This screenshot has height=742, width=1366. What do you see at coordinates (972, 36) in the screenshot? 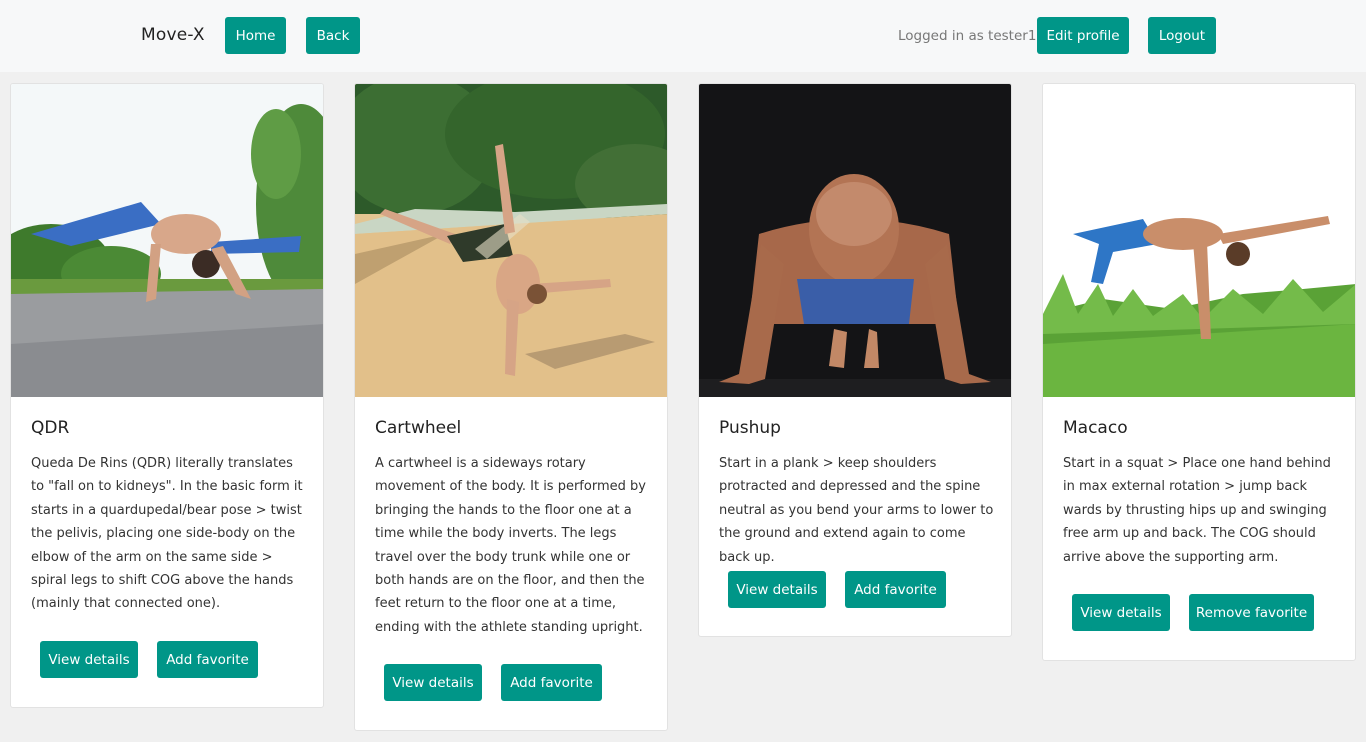
I see `logged-in-status: Logged in as tester12` at bounding box center [972, 36].